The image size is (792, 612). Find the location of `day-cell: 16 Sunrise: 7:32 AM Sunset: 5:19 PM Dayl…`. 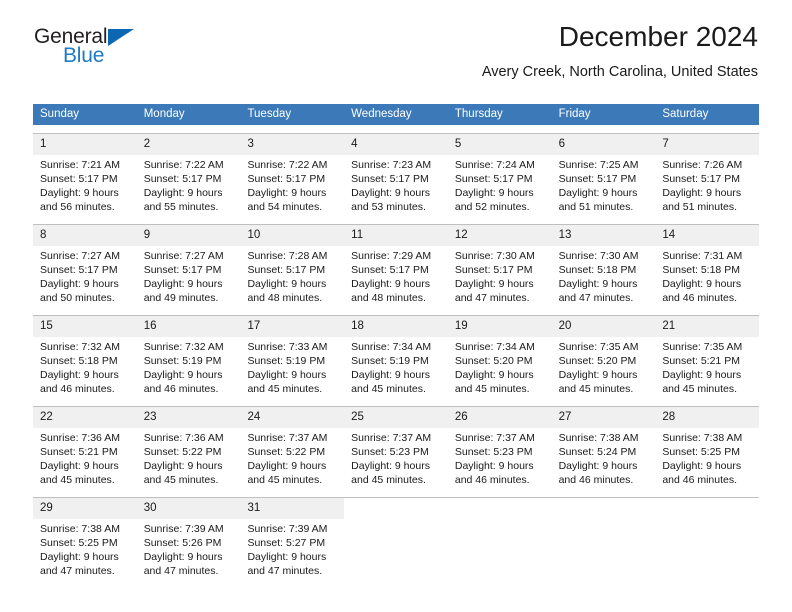

day-cell: 16 Sunrise: 7:32 AM Sunset: 5:19 PM Dayl… is located at coordinates (188, 357).